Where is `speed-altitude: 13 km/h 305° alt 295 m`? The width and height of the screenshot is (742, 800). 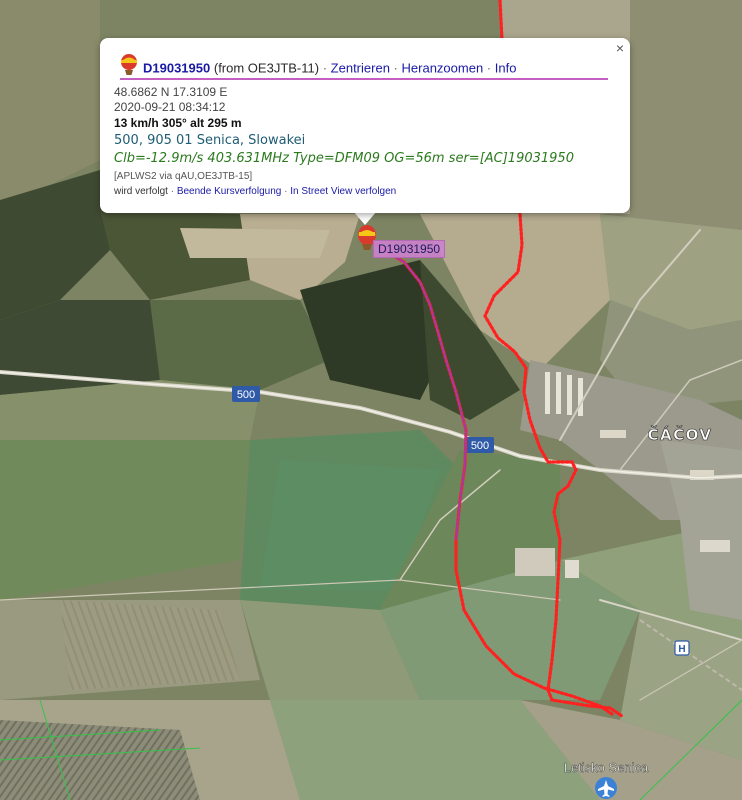
speed-altitude: 13 km/h 305° alt 295 m is located at coordinates (178, 123).